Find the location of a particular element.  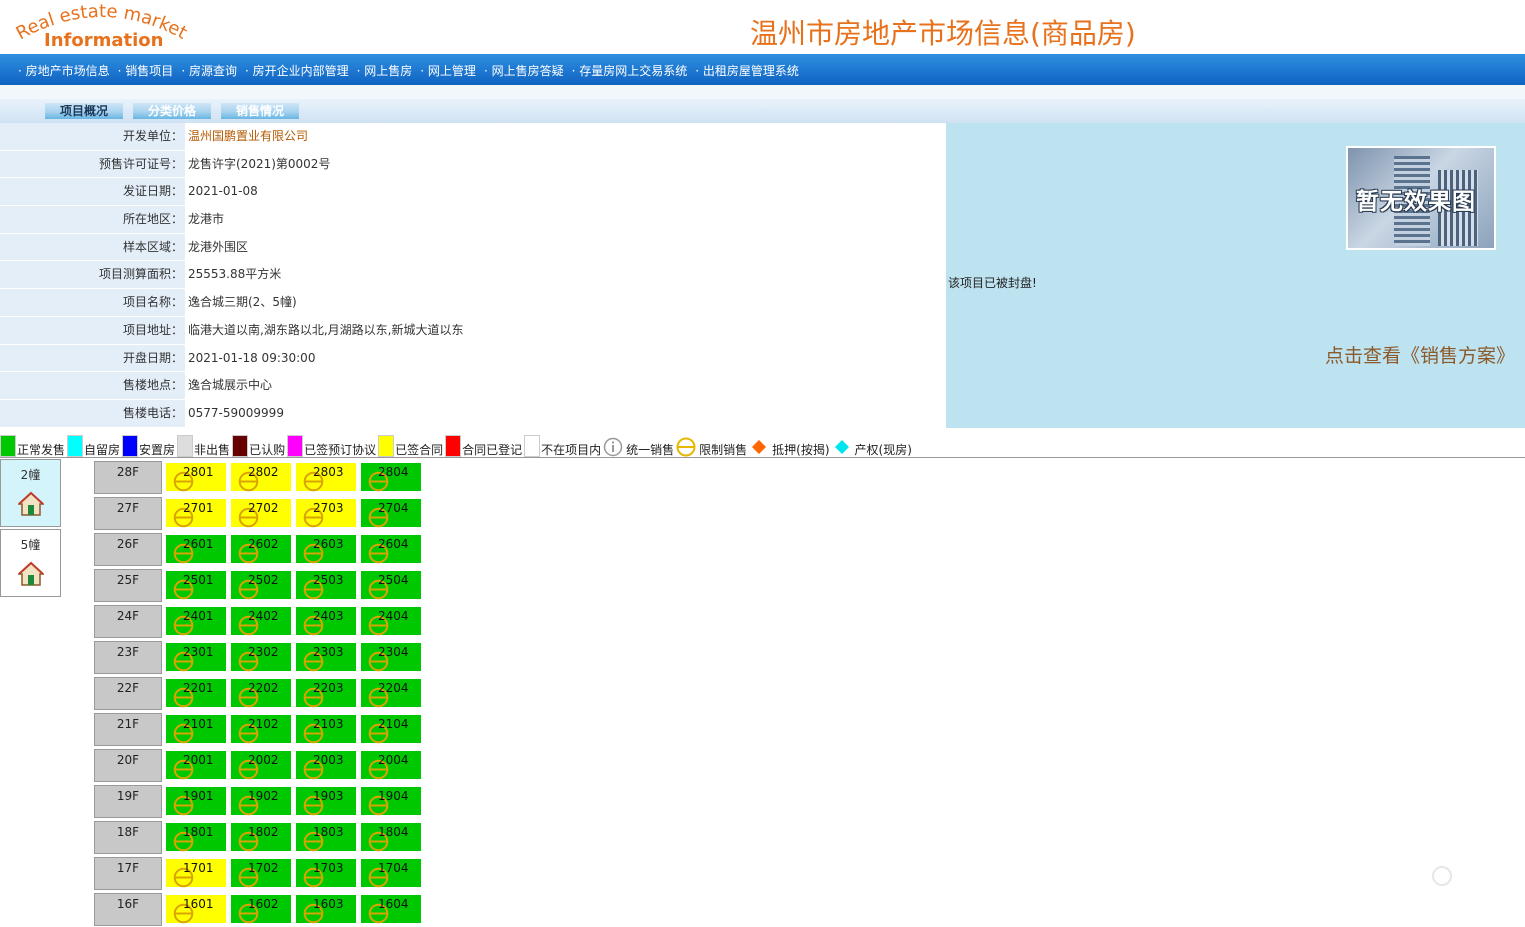

unit-number: 1902 is located at coordinates (263, 796).